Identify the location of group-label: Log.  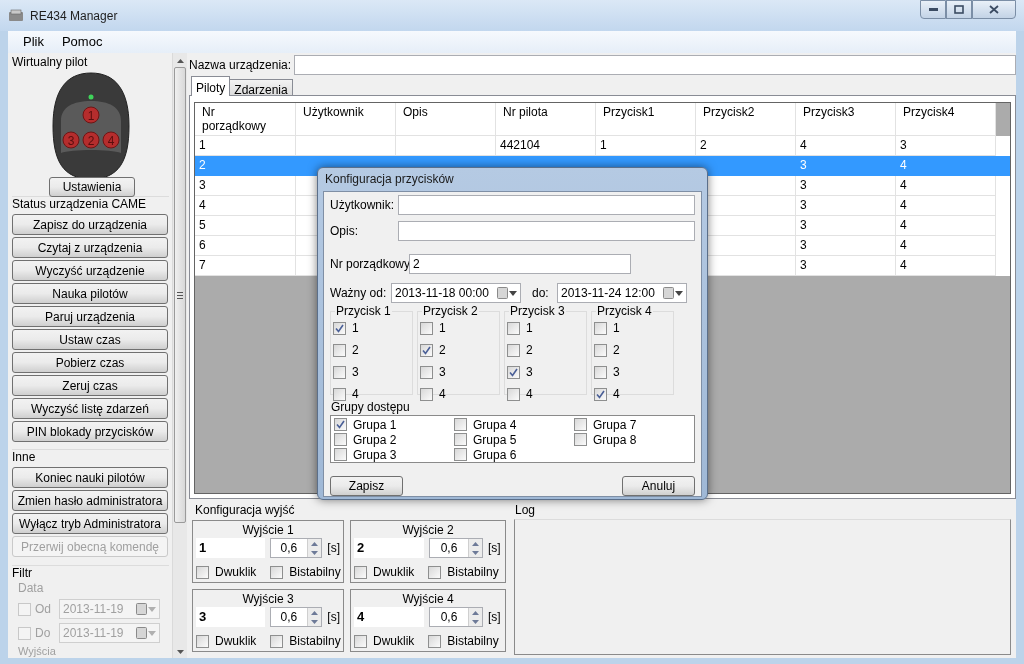
(526, 510).